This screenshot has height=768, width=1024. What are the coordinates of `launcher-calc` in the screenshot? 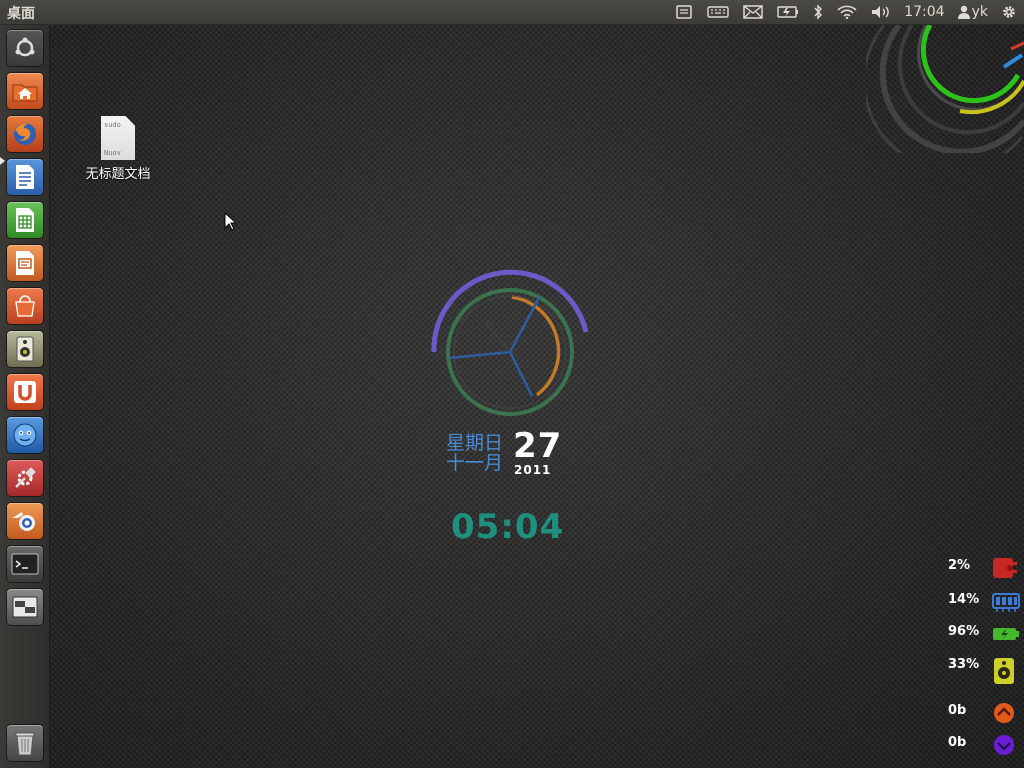 It's located at (25, 220).